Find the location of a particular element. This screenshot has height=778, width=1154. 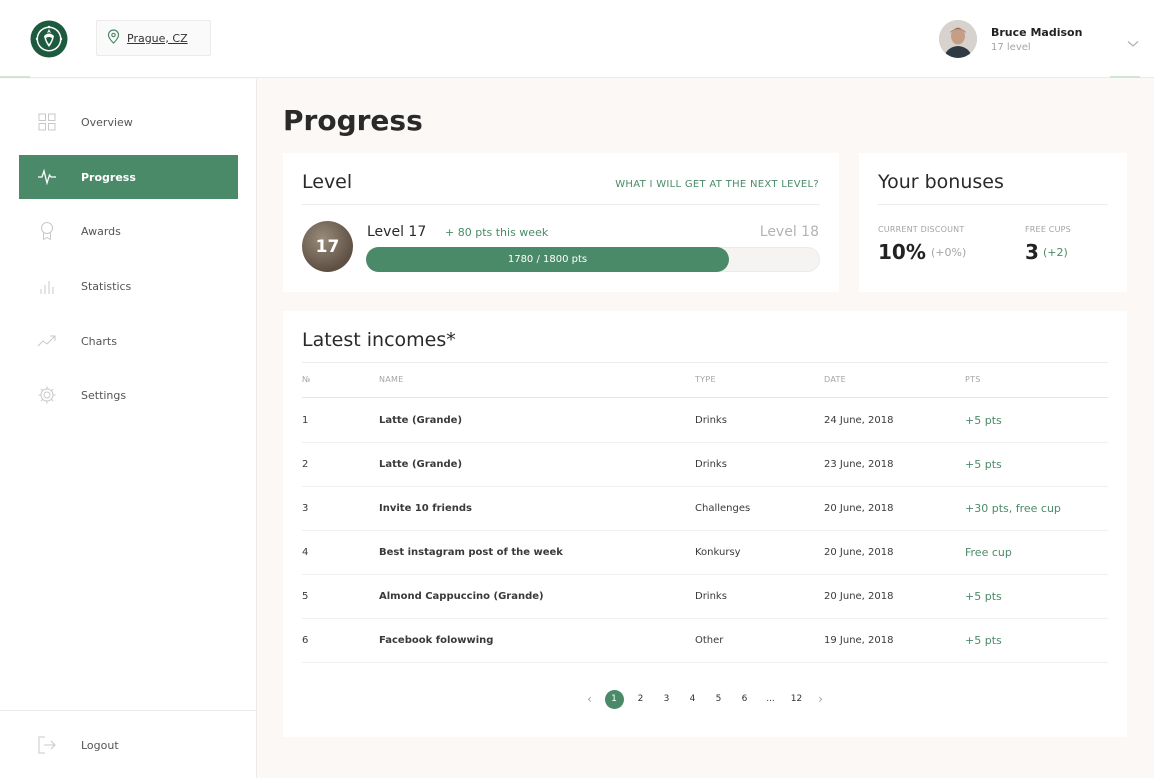

location-selector: Prague, CZ is located at coordinates (153, 38).